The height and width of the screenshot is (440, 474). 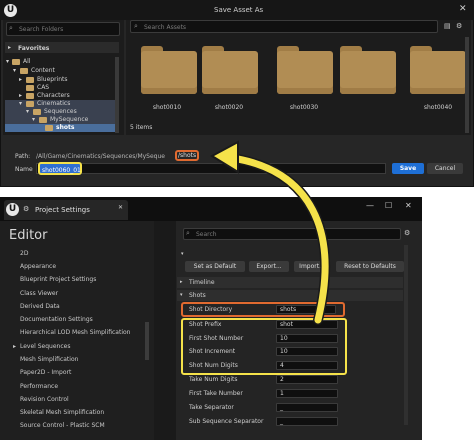 I want to click on callout-arrow-head, so click(x=224, y=157).